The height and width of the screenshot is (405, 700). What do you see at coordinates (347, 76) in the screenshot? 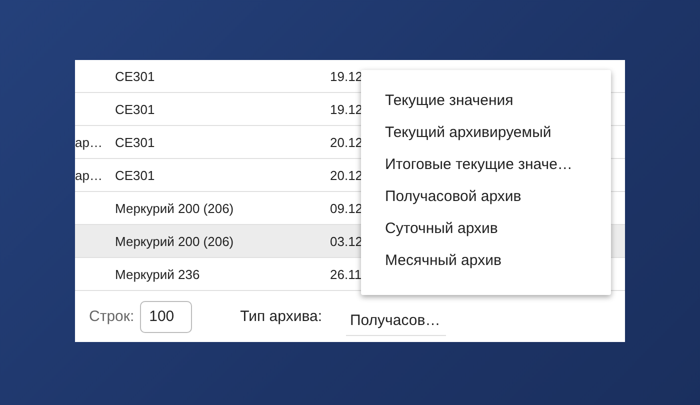
I see `table-cell-text: 19.12` at bounding box center [347, 76].